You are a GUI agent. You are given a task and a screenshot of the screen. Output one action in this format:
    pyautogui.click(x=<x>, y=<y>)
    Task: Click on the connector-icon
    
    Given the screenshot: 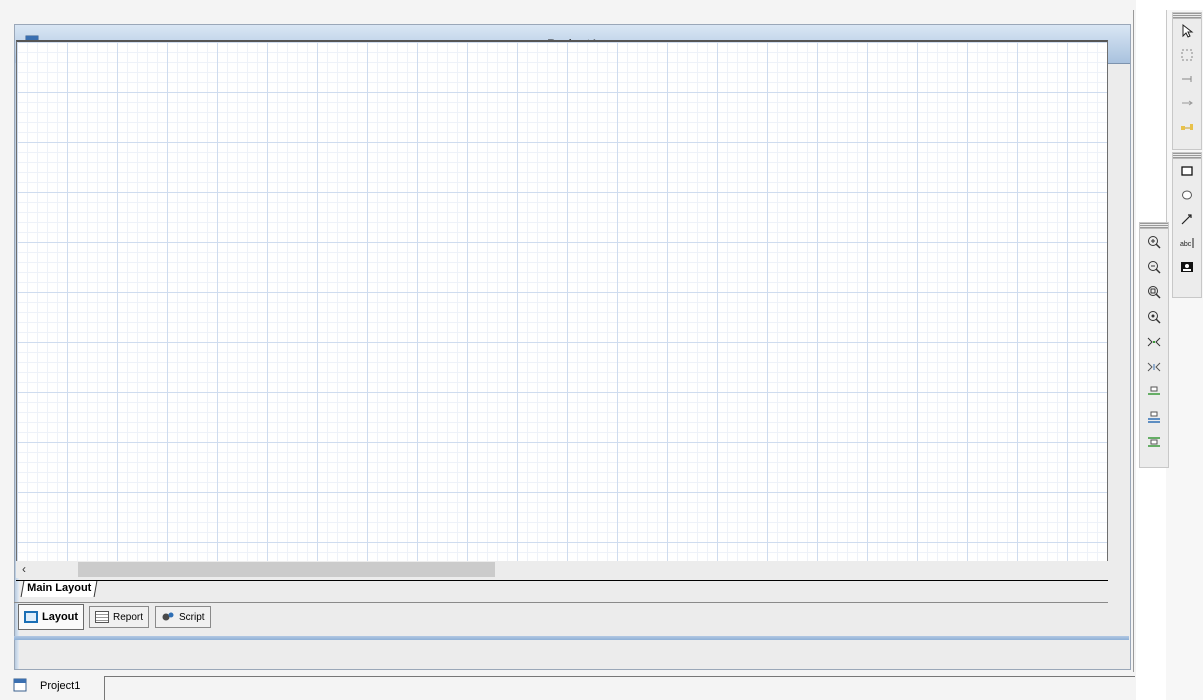 What is the action you would take?
    pyautogui.click(x=1187, y=79)
    